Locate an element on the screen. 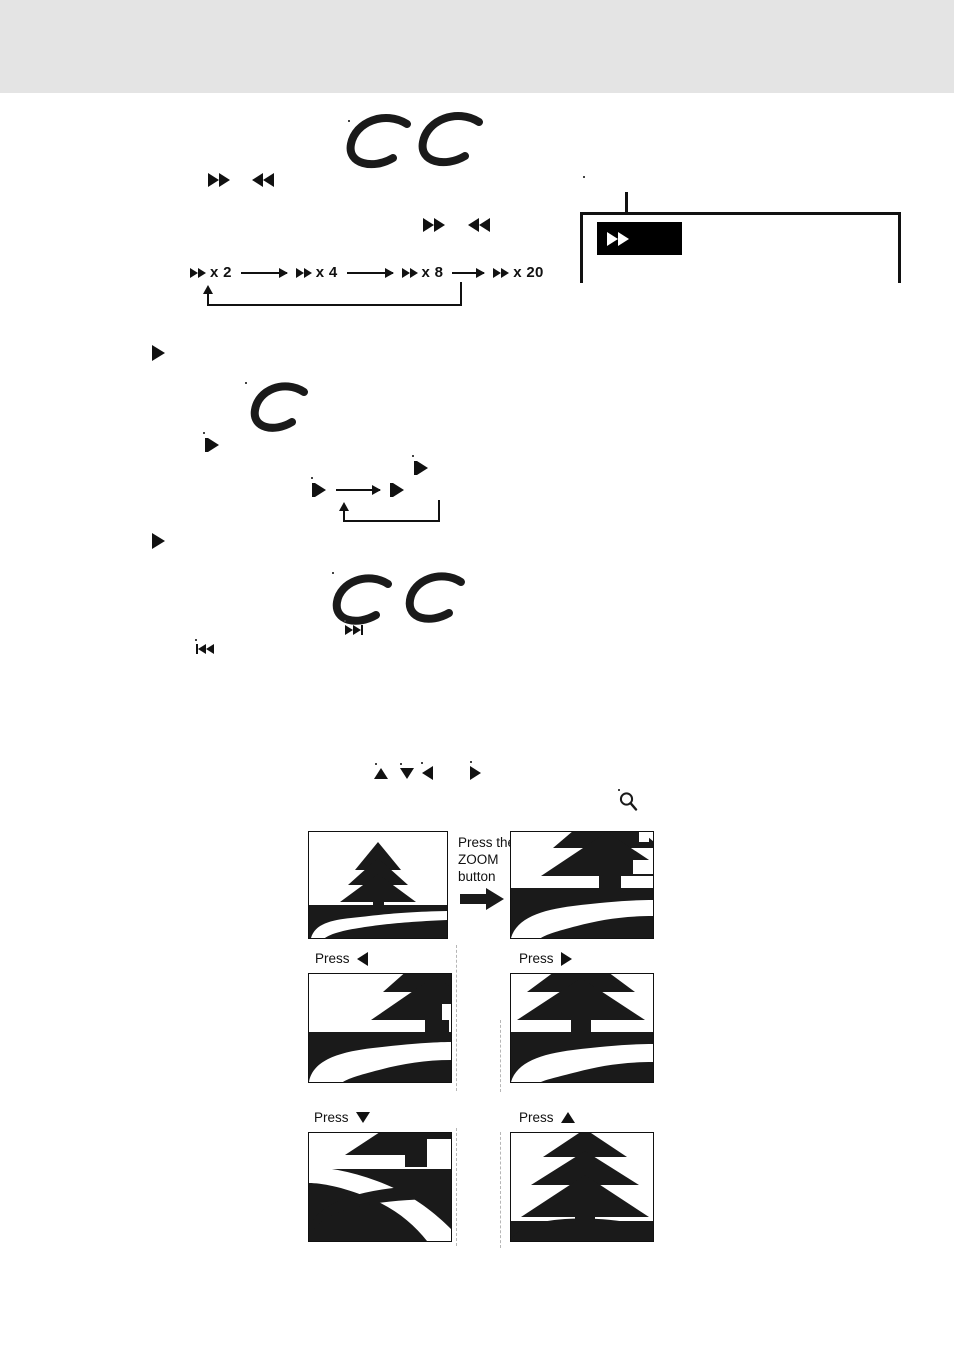  zoom-panel-zoomed is located at coordinates (582, 885).